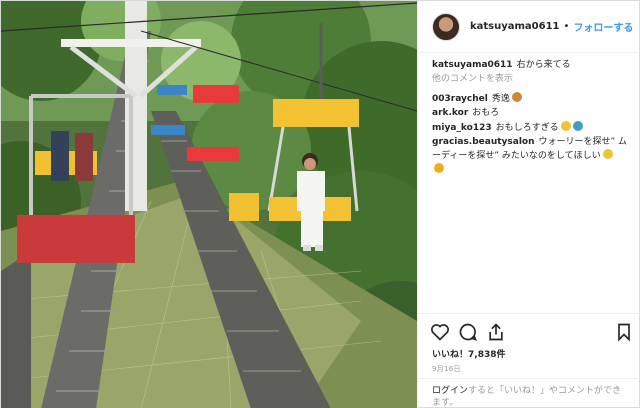 This screenshot has height=408, width=640. I want to click on comment-item: miya_ko123 おもしろすぎる, so click(534, 128).